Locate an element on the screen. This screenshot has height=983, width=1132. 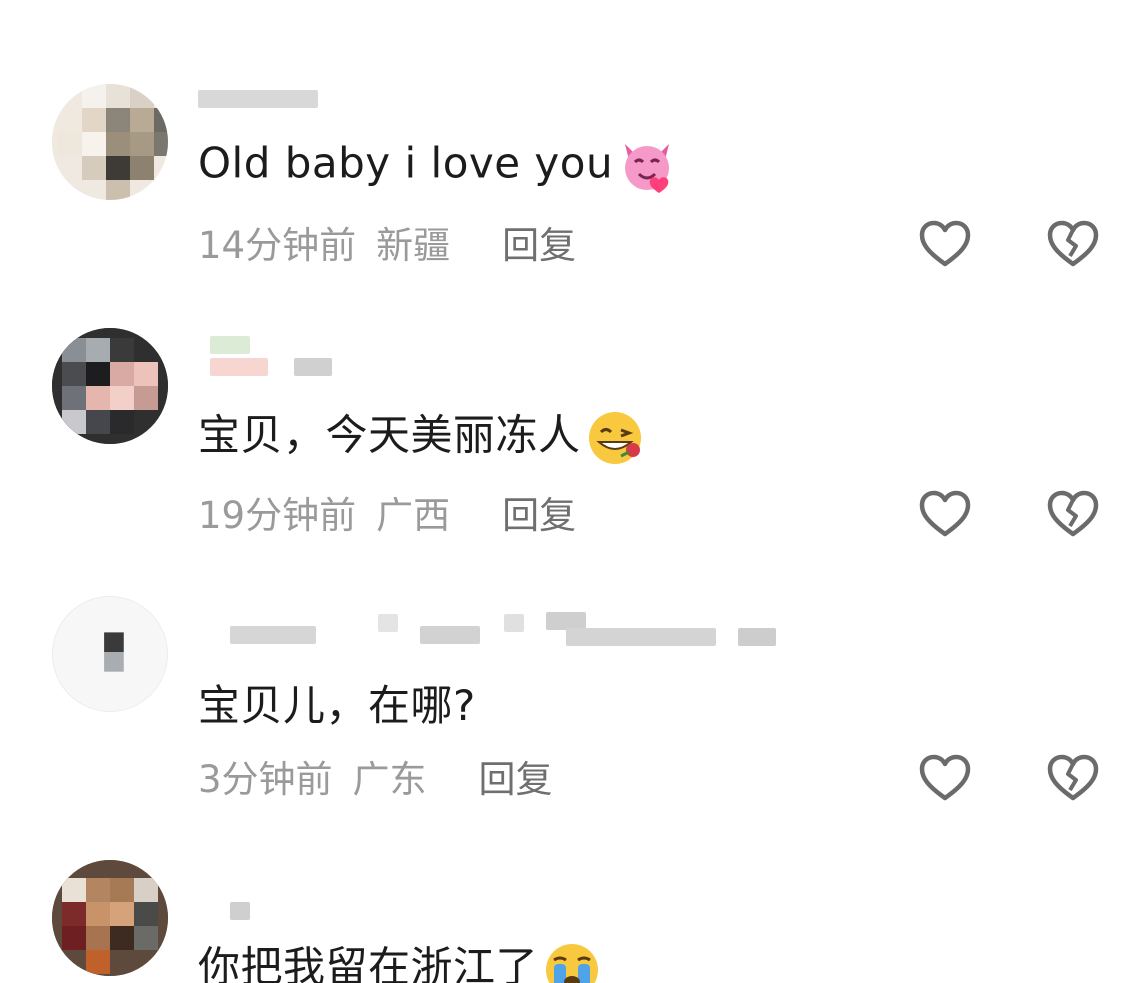
crying-face-emoji is located at coordinates (572, 963).